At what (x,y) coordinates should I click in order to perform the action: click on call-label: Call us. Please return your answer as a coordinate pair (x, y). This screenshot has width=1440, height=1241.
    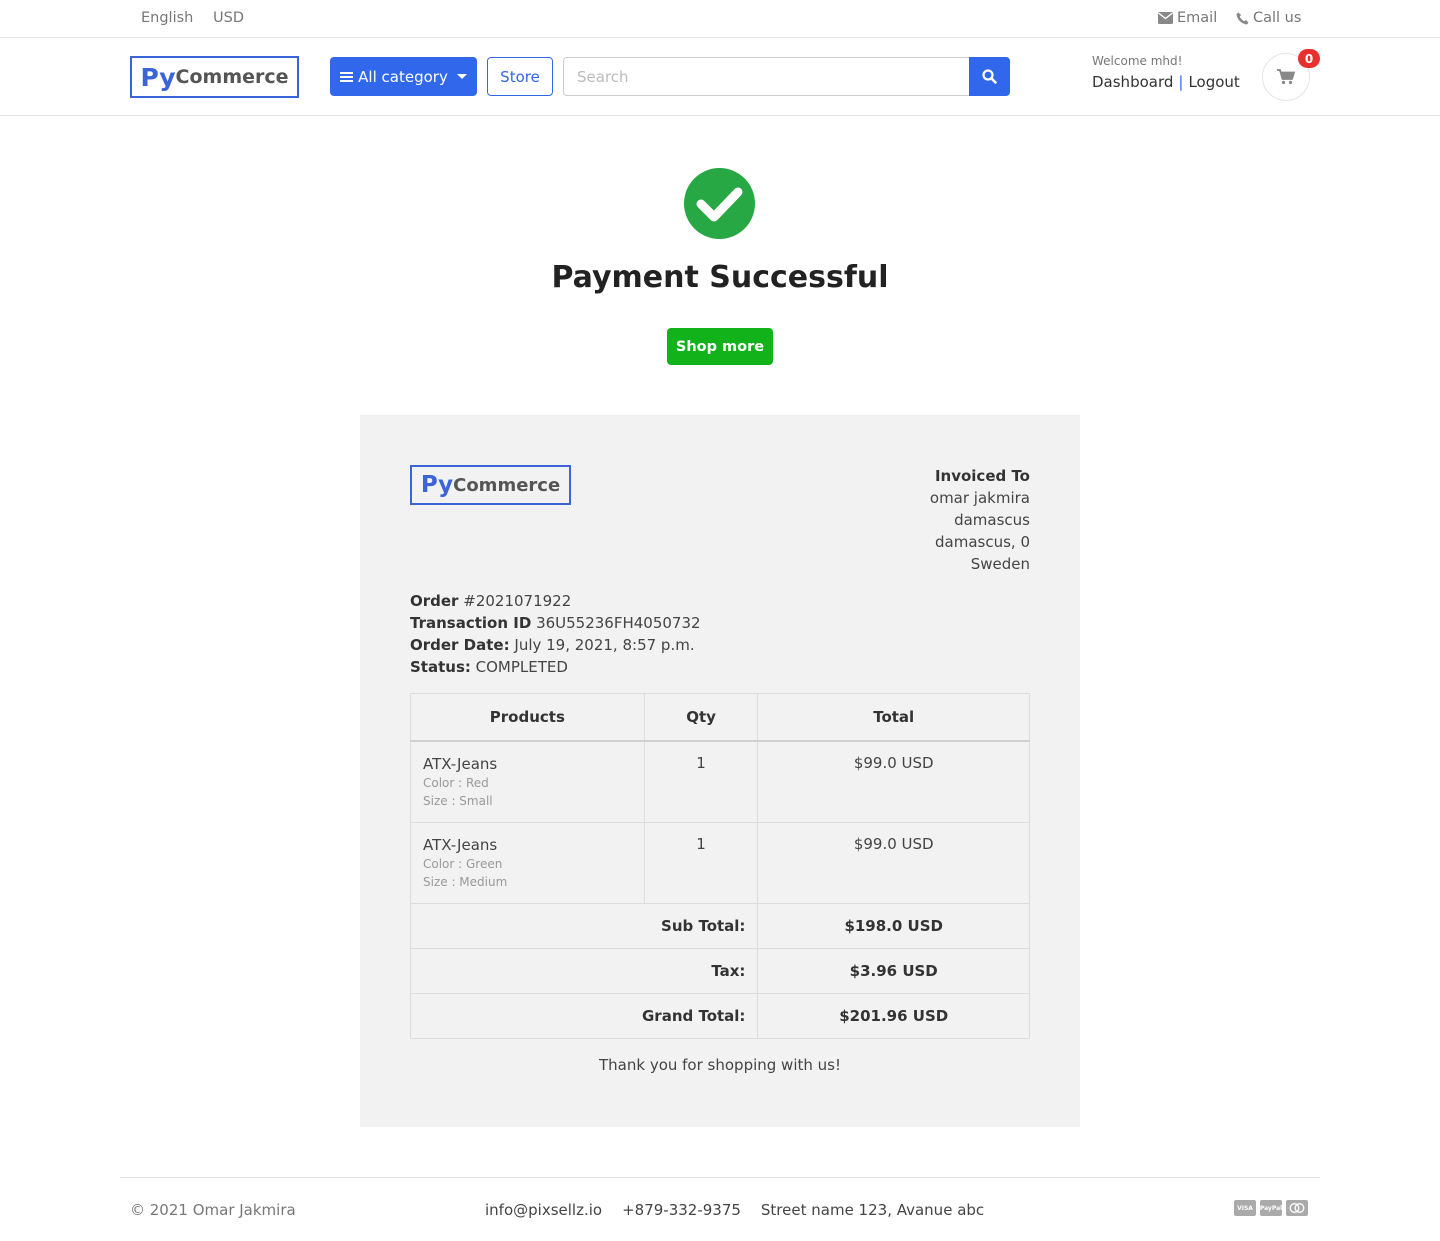
    Looking at the image, I should click on (1277, 18).